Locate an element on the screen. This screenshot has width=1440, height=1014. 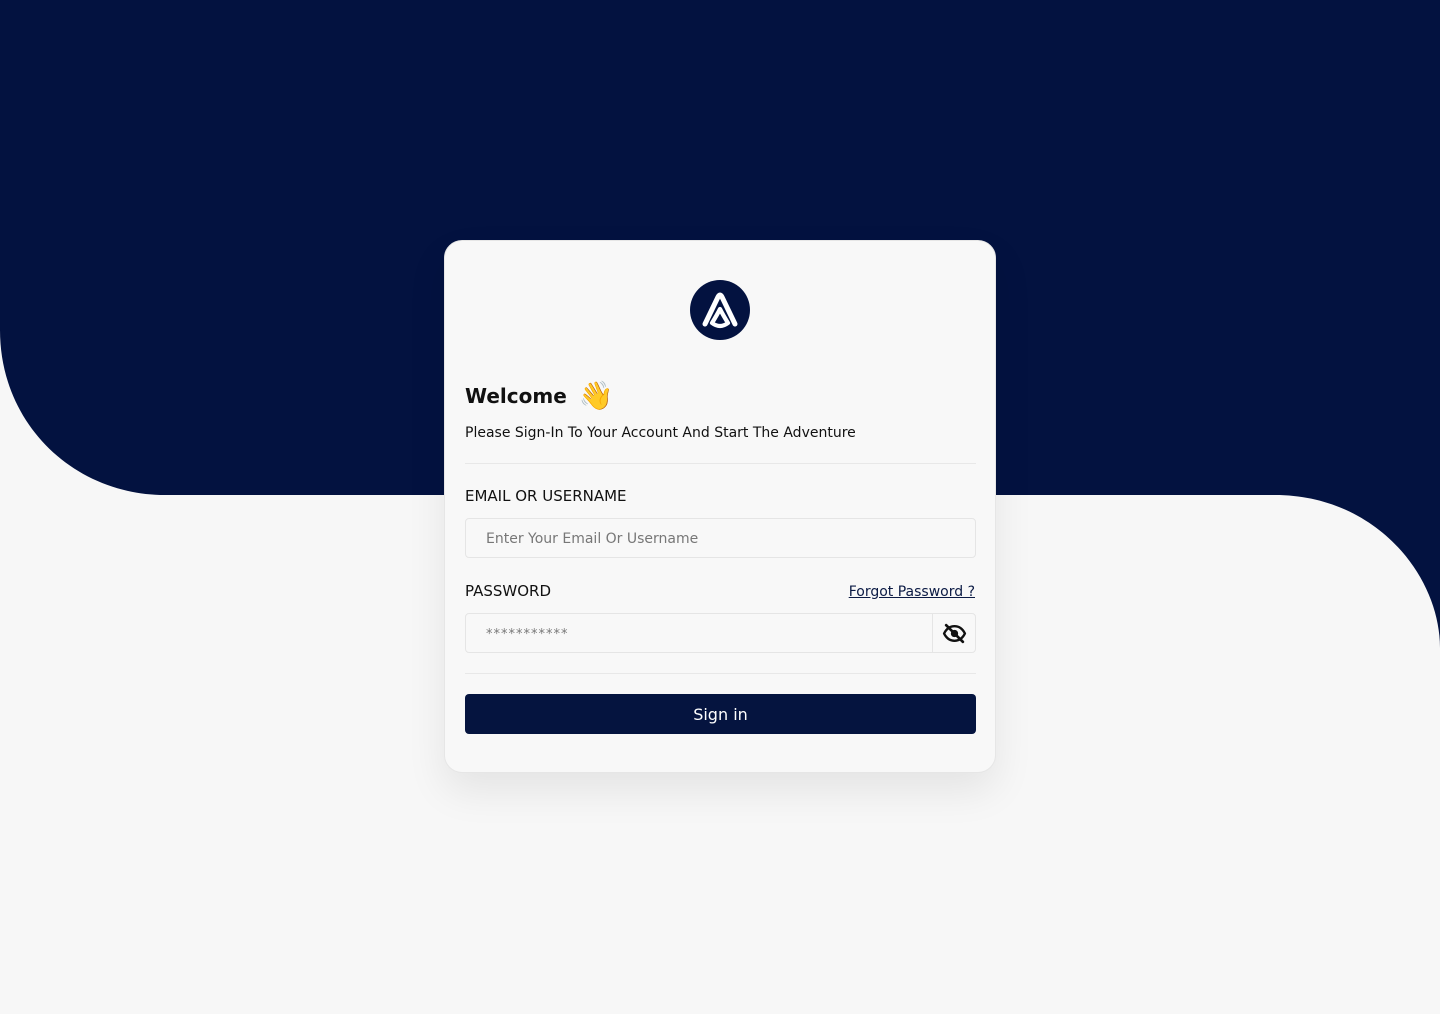
brand-logo-icon is located at coordinates (720, 310).